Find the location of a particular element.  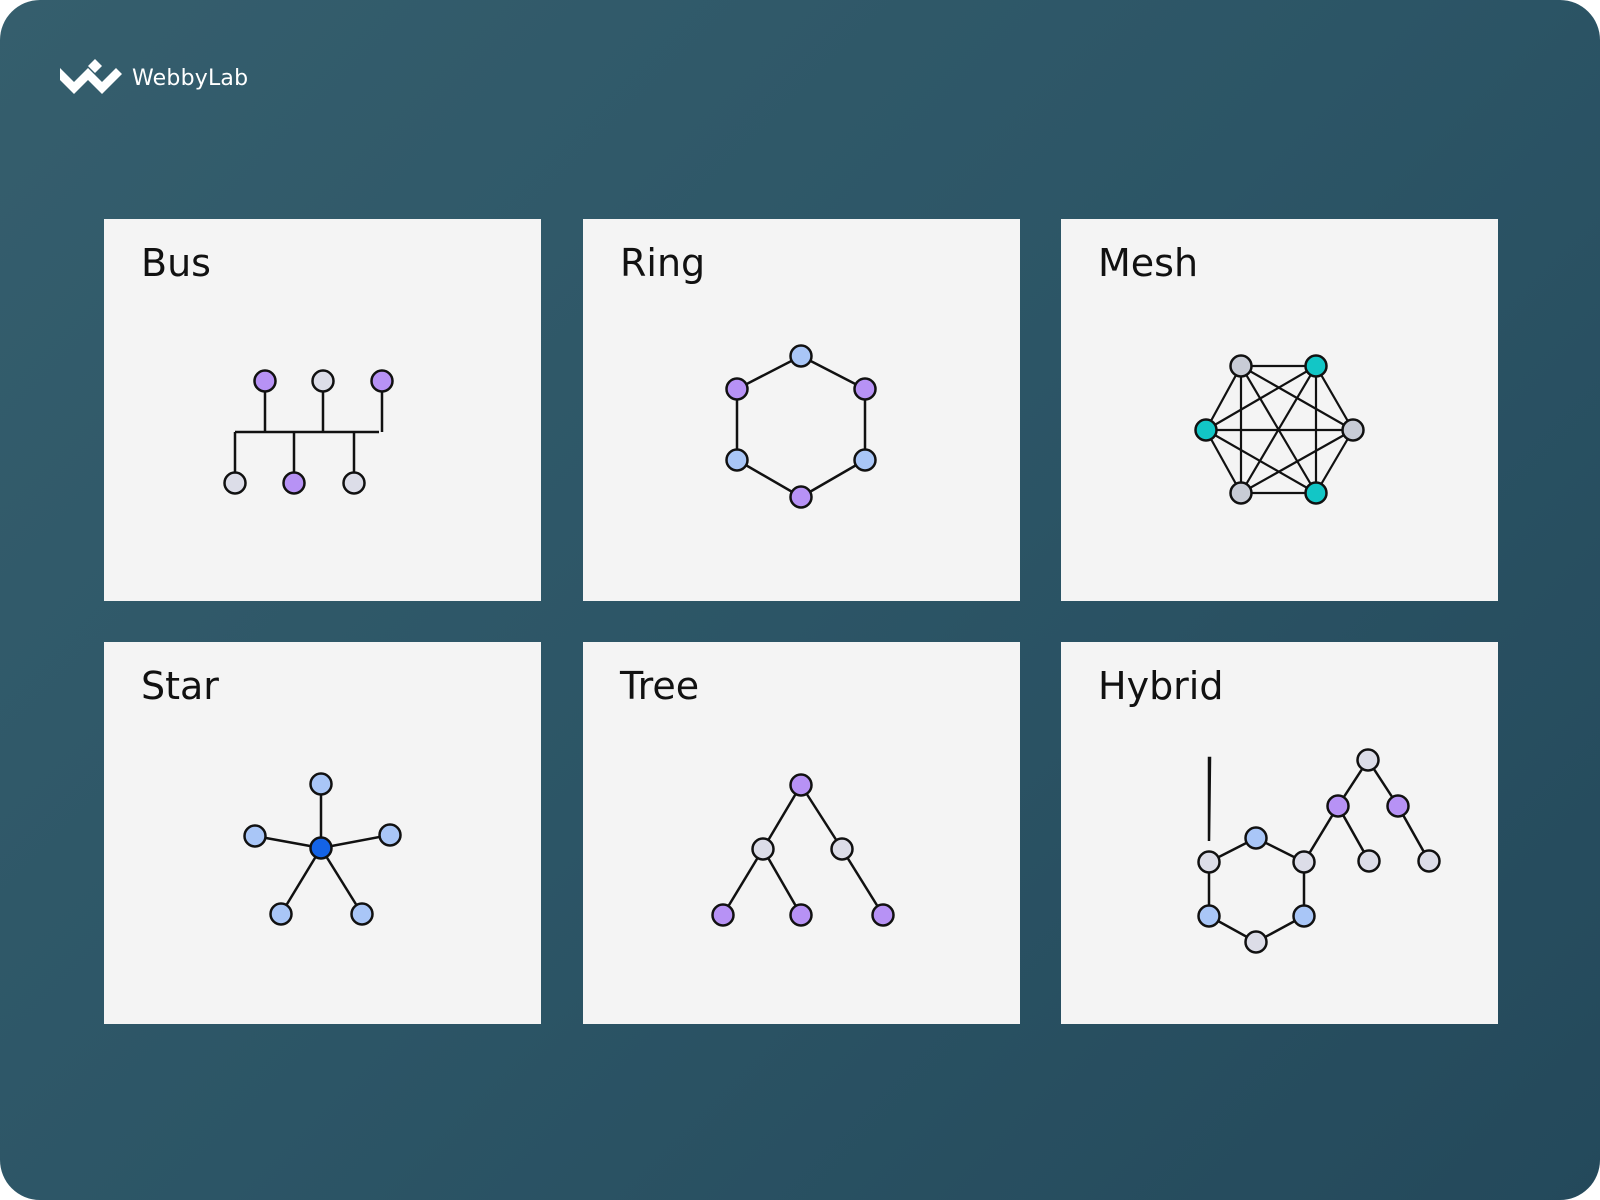

star-hub-node is located at coordinates (321, 848).